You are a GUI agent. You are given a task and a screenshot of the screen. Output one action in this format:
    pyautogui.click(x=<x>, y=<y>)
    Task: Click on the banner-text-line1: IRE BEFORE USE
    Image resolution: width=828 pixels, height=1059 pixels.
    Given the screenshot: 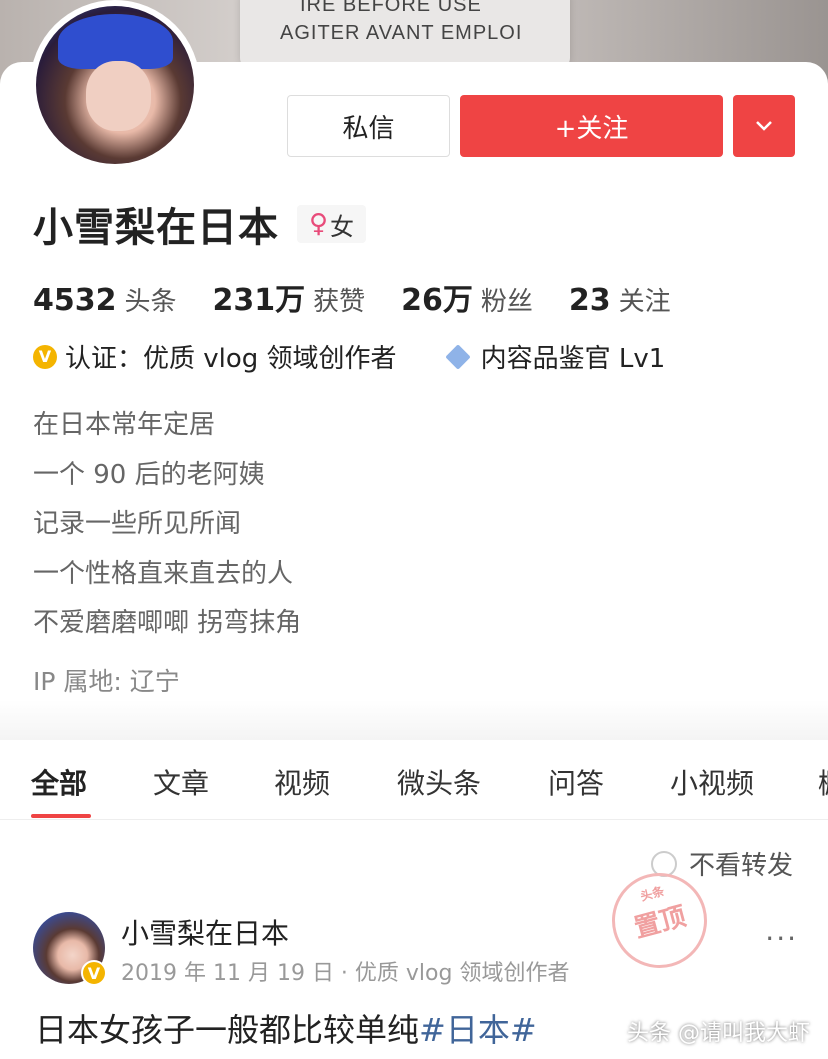 What is the action you would take?
    pyautogui.click(x=391, y=8)
    